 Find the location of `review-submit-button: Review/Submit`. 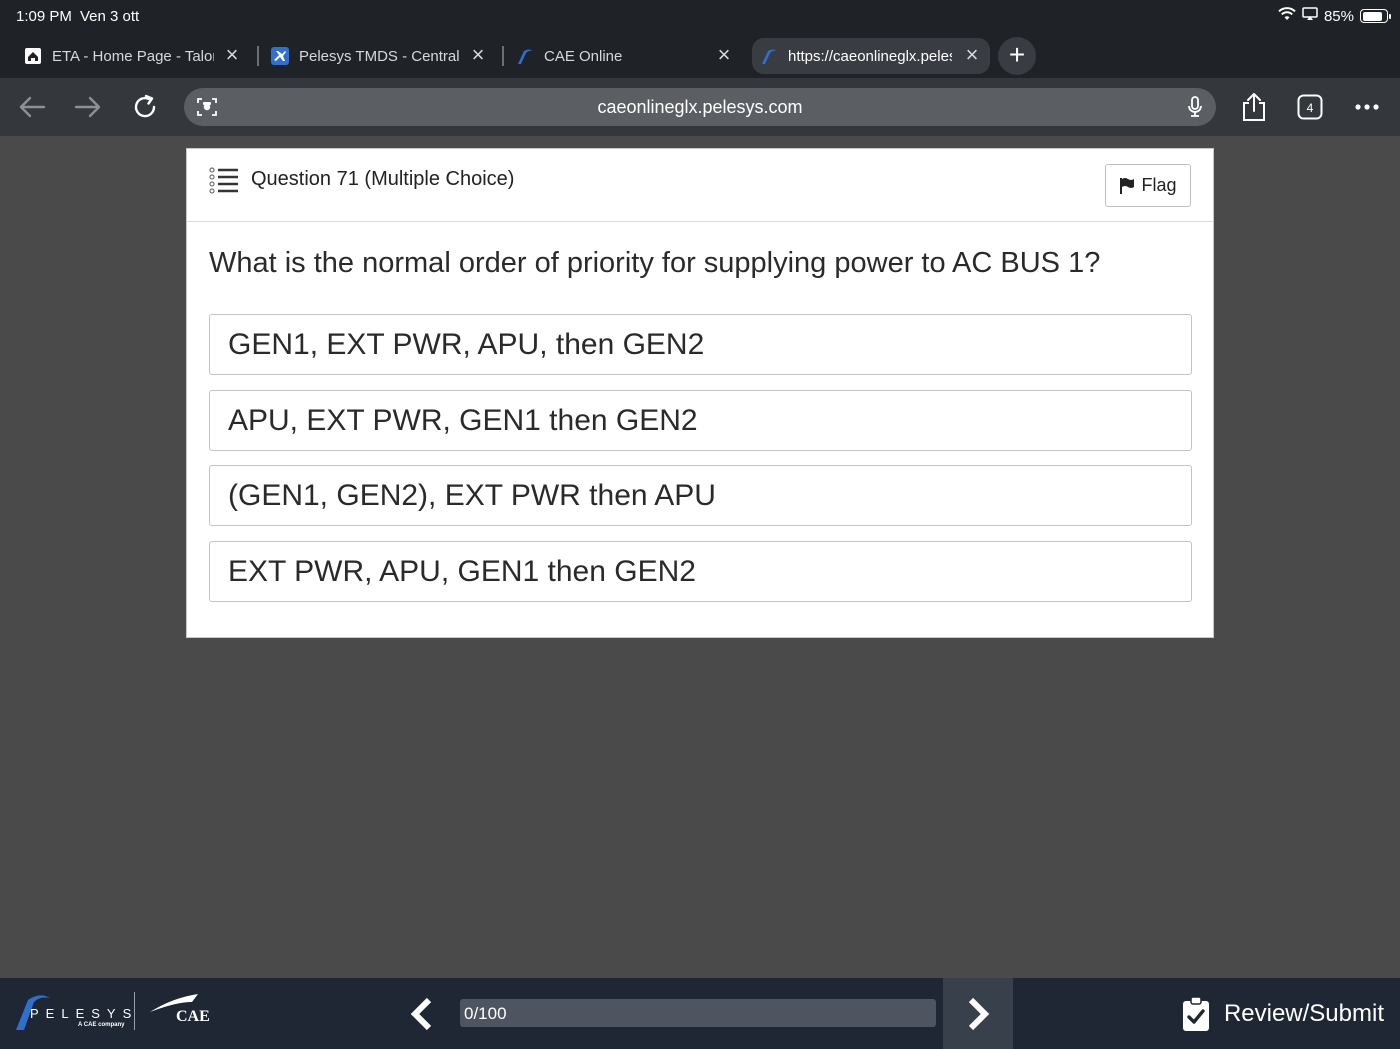

review-submit-button: Review/Submit is located at coordinates (1283, 1014).